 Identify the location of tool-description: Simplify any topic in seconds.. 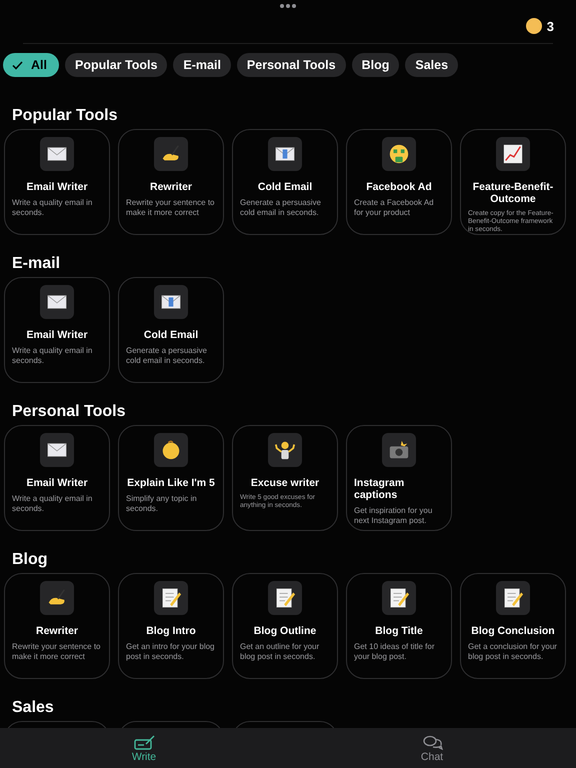
(162, 504).